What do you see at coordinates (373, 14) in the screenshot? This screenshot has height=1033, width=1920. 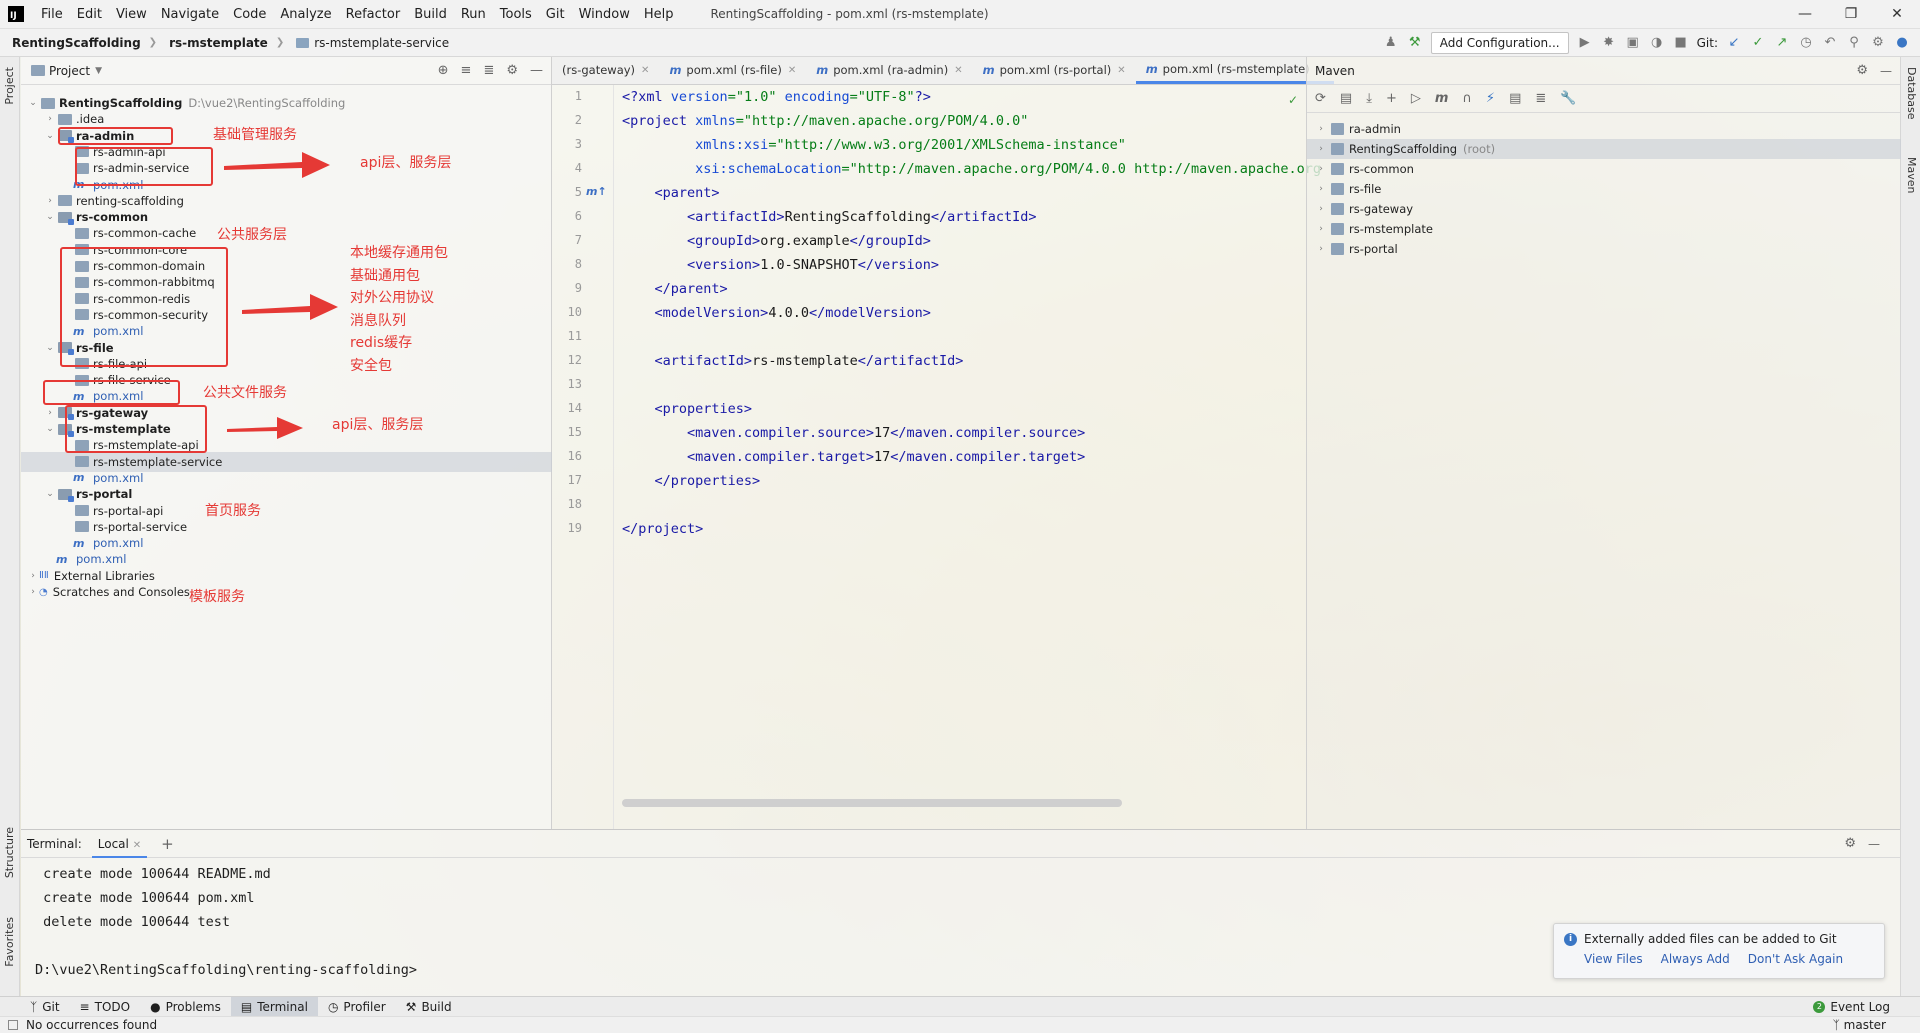 I see `menu-refactor: Refactor` at bounding box center [373, 14].